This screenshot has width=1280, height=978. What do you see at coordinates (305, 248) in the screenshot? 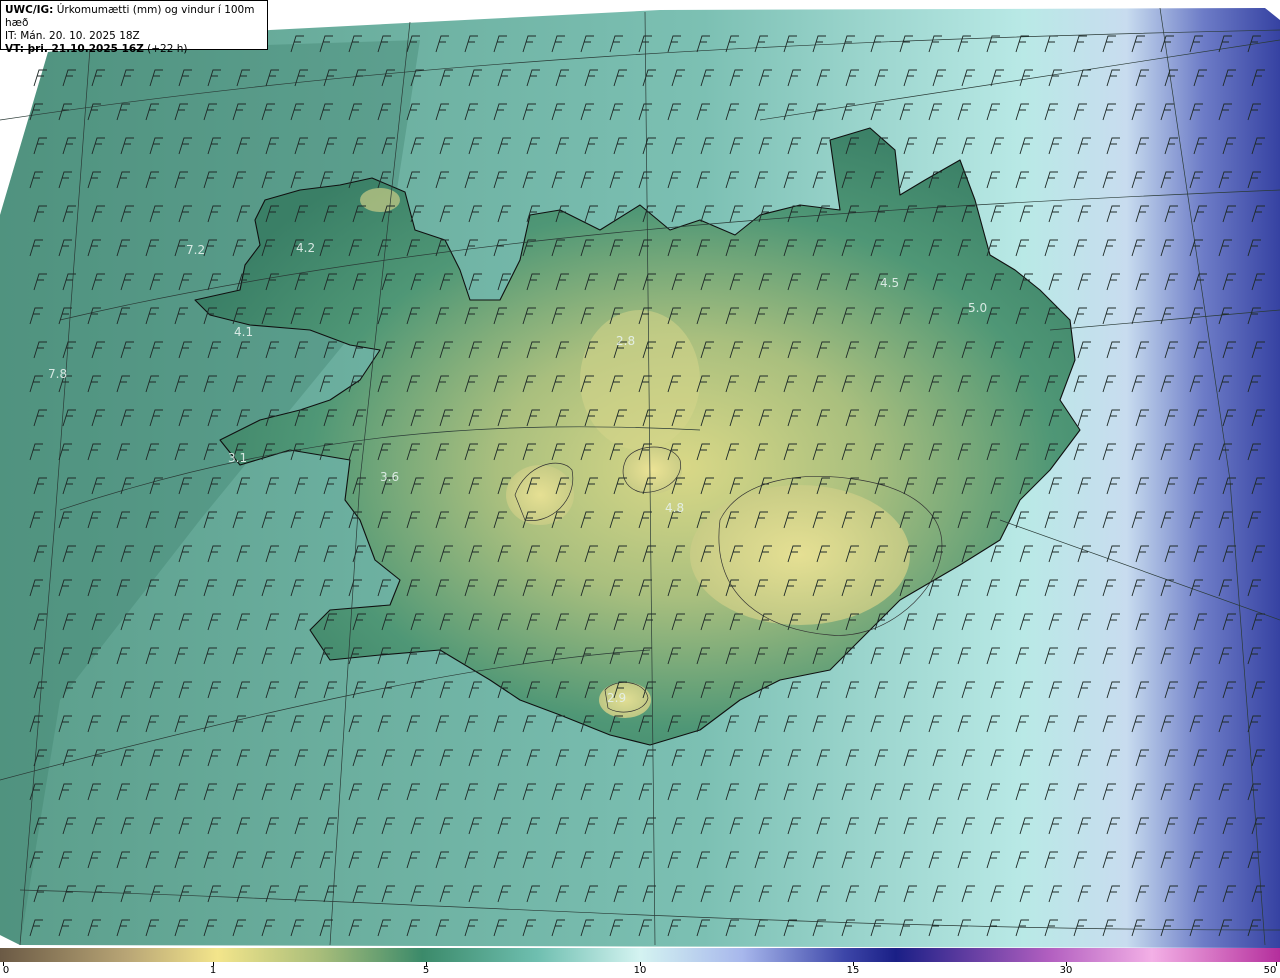
I see `map-label: 4.2` at bounding box center [305, 248].